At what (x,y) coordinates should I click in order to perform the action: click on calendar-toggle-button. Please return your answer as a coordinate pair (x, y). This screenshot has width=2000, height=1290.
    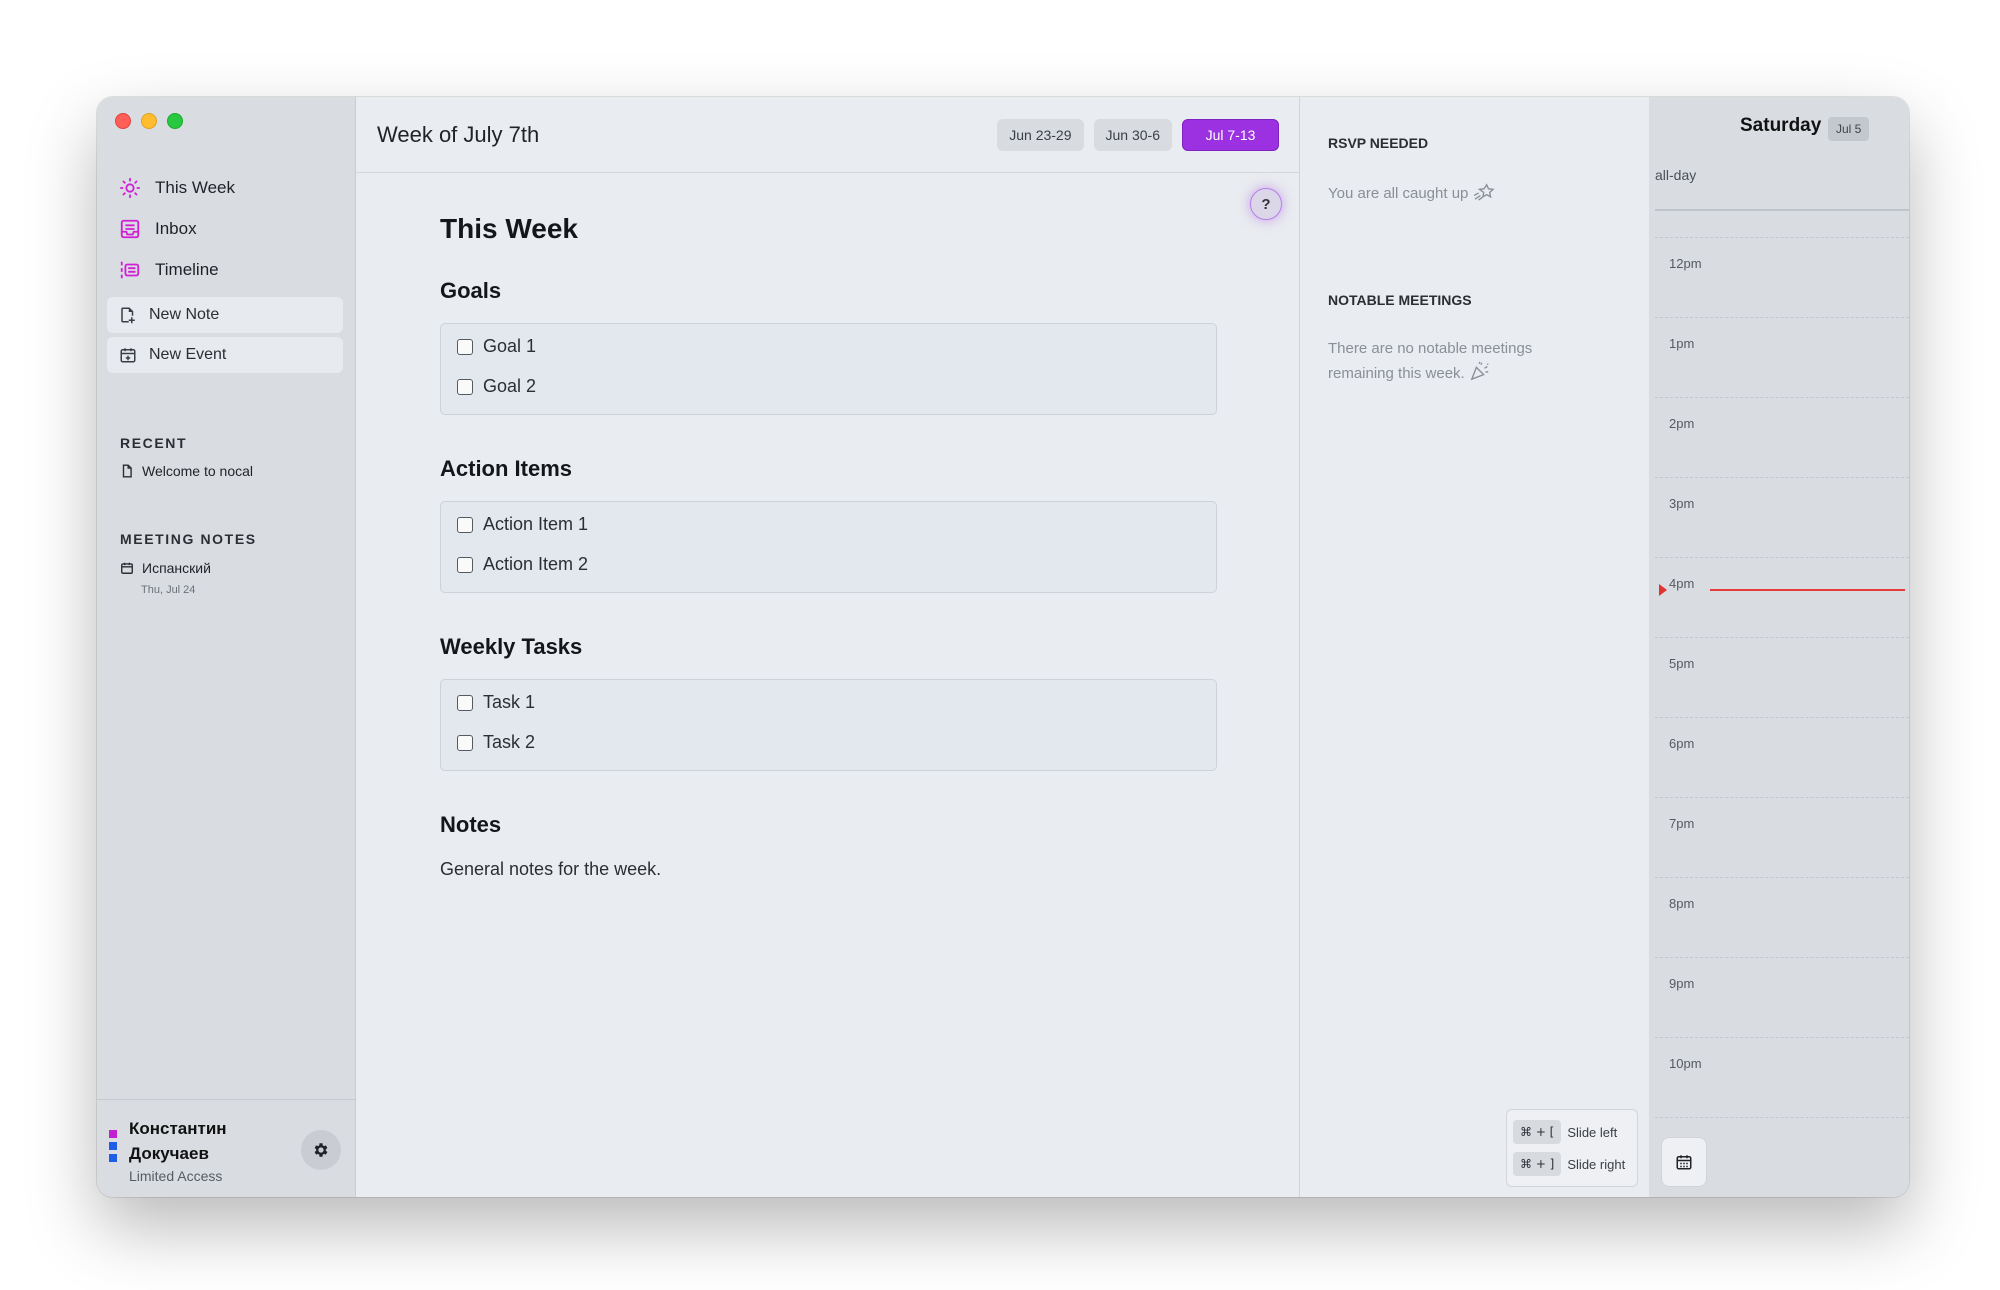
    Looking at the image, I should click on (1684, 1162).